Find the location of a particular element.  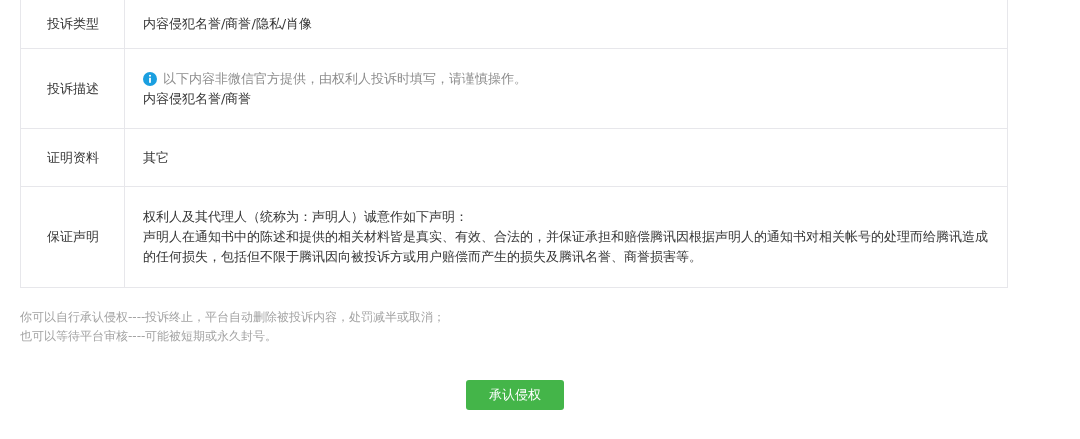

info-icon is located at coordinates (150, 78).